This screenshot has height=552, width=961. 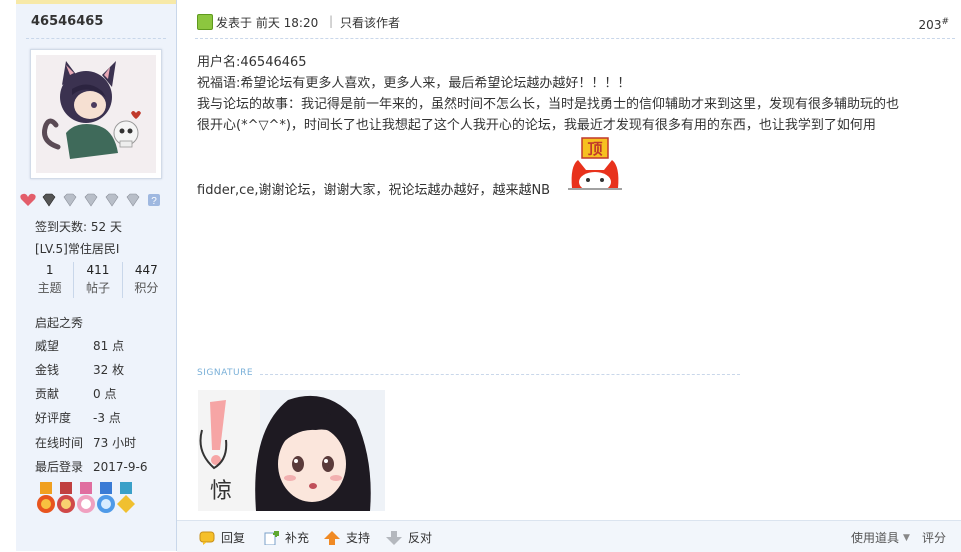 What do you see at coordinates (96, 2) in the screenshot?
I see `panel-top-accent` at bounding box center [96, 2].